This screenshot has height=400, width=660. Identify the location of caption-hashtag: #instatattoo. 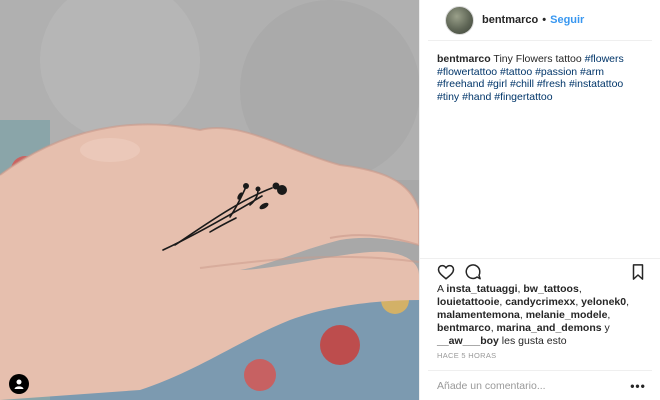
(596, 84).